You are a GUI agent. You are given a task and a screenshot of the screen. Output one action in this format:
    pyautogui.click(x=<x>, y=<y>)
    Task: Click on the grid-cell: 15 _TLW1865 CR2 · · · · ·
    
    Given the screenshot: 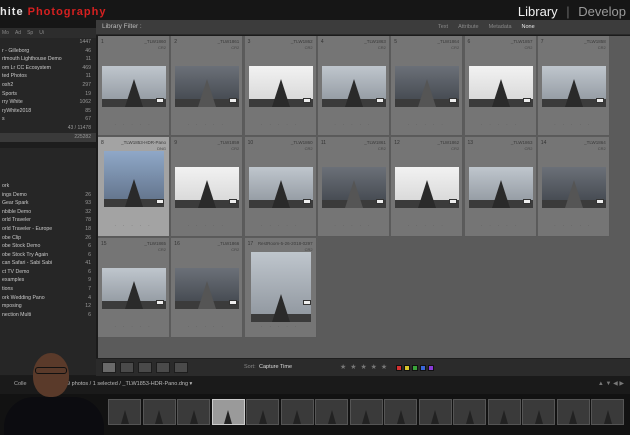 What is the action you would take?
    pyautogui.click(x=134, y=288)
    